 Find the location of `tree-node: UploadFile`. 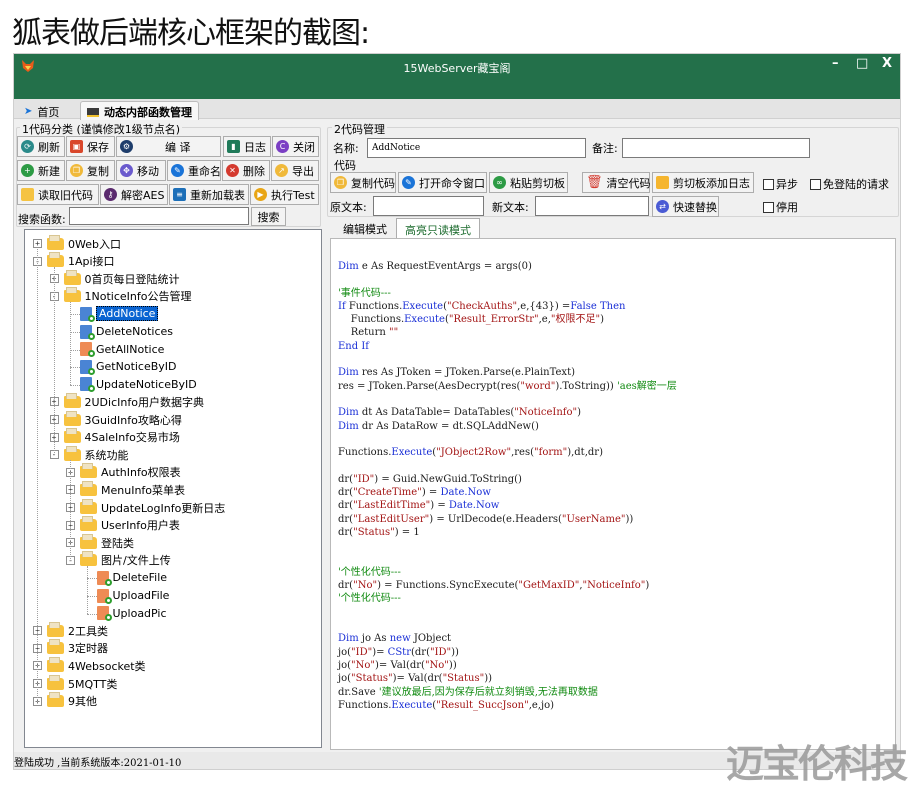

tree-node: UploadFile is located at coordinates (132, 595).